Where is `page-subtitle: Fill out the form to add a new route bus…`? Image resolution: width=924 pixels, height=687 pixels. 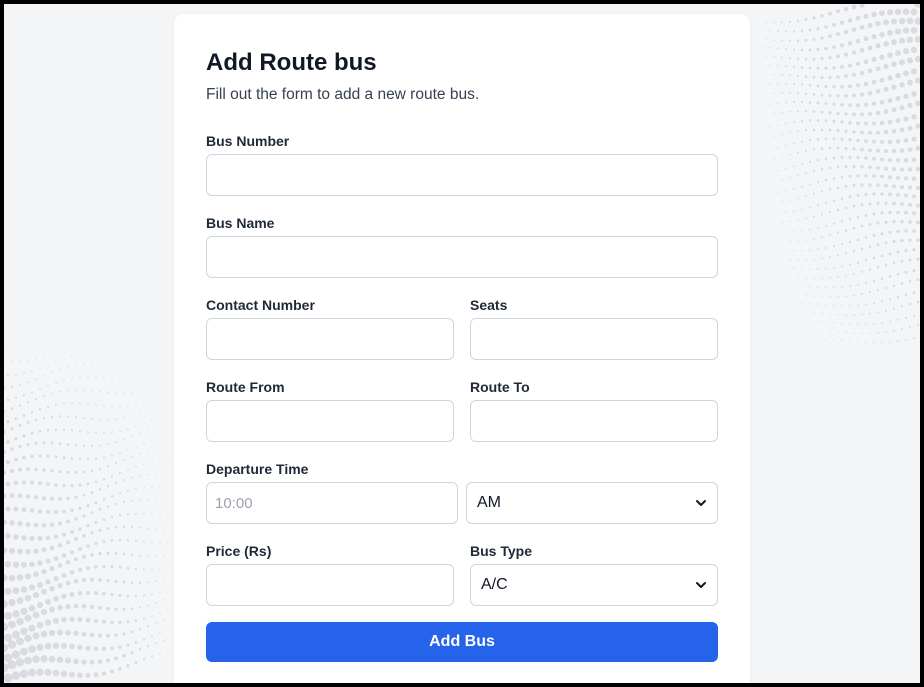
page-subtitle: Fill out the form to add a new route bus… is located at coordinates (343, 94).